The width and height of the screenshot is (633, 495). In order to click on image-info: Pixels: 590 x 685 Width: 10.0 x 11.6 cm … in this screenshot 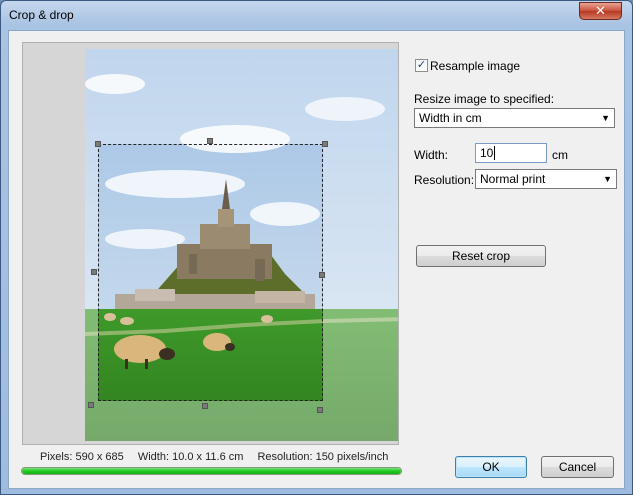, I will do `click(219, 457)`.